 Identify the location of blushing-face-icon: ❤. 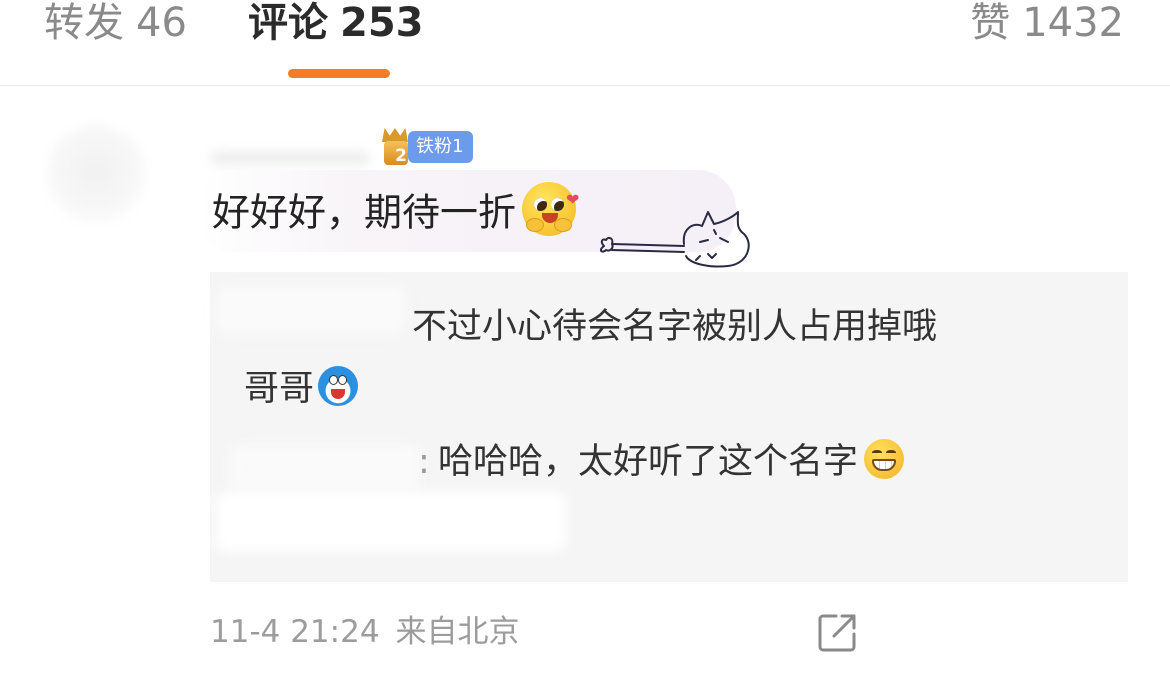
(550, 209).